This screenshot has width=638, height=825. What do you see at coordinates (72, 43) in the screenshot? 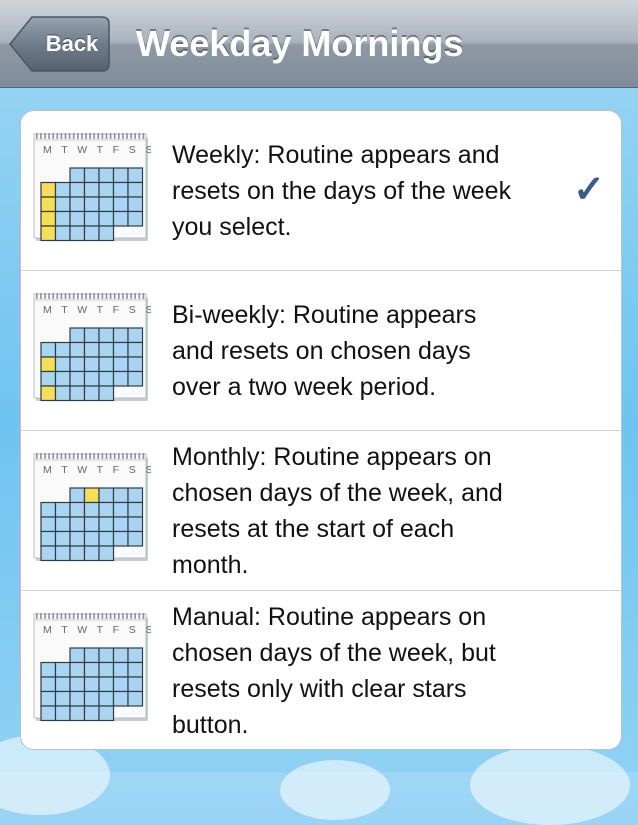
I see `back-button-label: Back` at bounding box center [72, 43].